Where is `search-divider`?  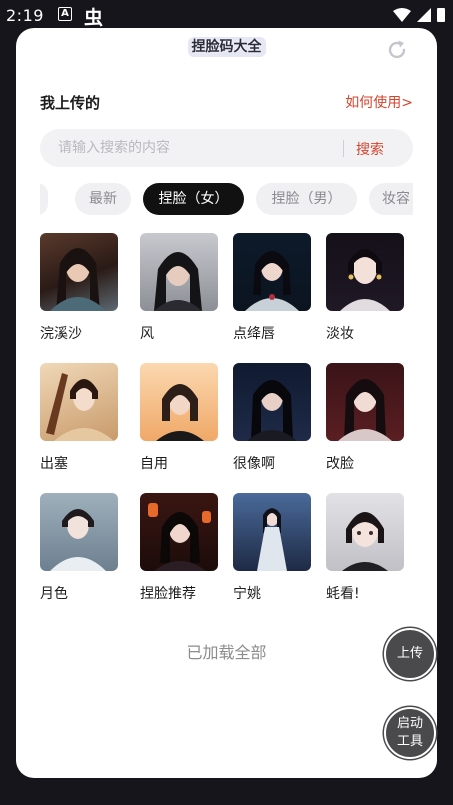 search-divider is located at coordinates (343, 148).